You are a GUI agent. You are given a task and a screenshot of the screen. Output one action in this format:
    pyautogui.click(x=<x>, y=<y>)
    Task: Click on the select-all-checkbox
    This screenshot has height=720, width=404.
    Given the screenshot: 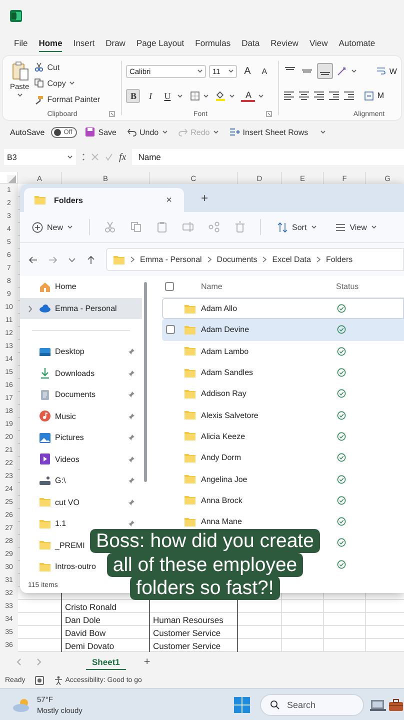 What is the action you would take?
    pyautogui.click(x=169, y=286)
    